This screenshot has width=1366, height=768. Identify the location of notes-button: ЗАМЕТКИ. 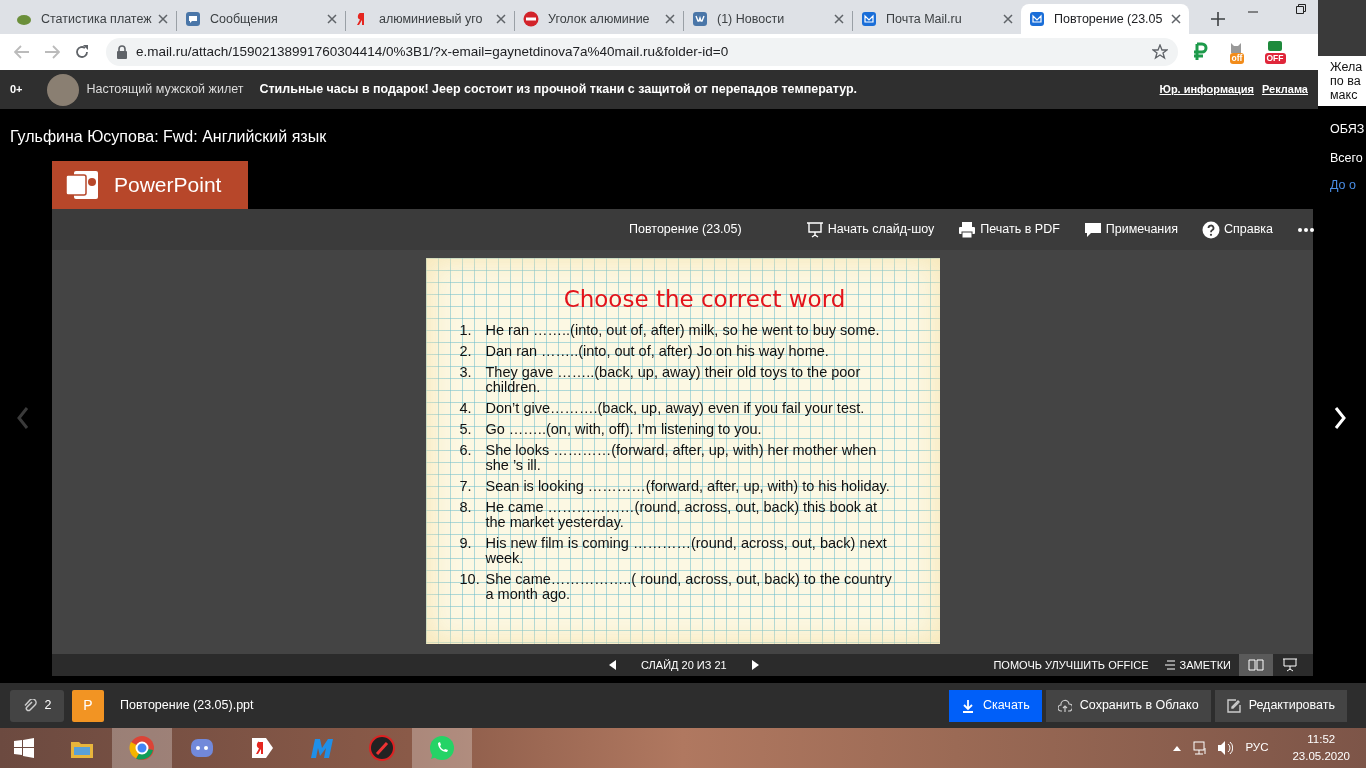
(1197, 665).